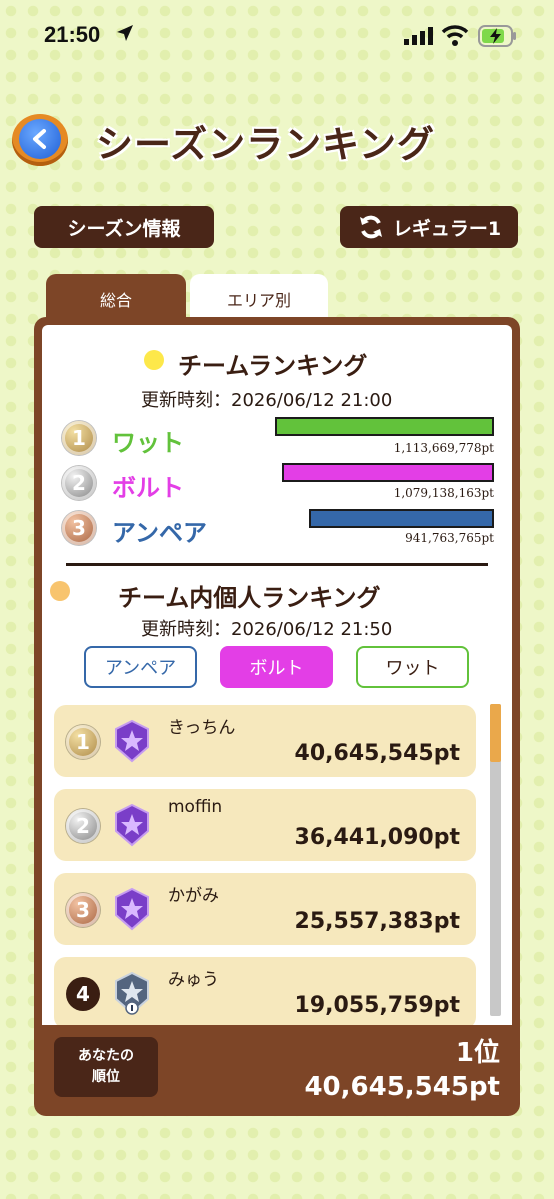  What do you see at coordinates (267, 400) in the screenshot?
I see `team-ranking-updated: 更新時刻：2026/06/12 21:00` at bounding box center [267, 400].